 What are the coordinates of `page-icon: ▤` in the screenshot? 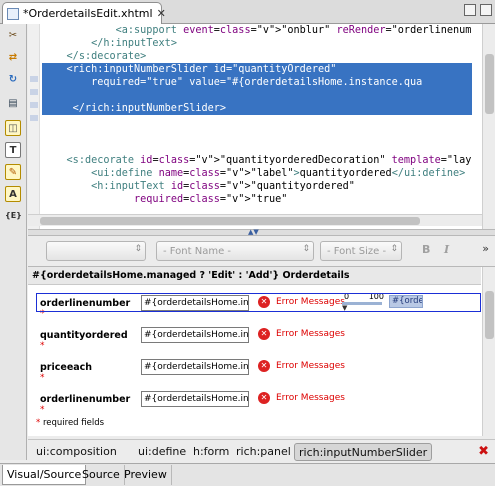 It's located at (13, 104).